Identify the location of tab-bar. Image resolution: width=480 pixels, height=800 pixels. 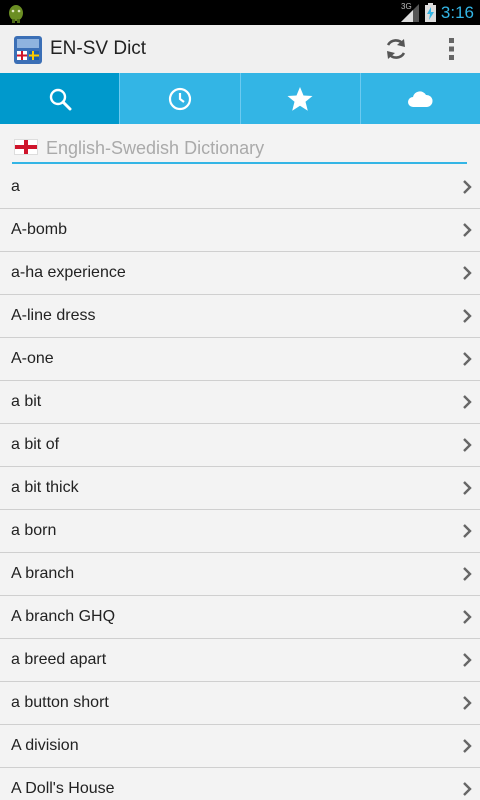
(240, 98).